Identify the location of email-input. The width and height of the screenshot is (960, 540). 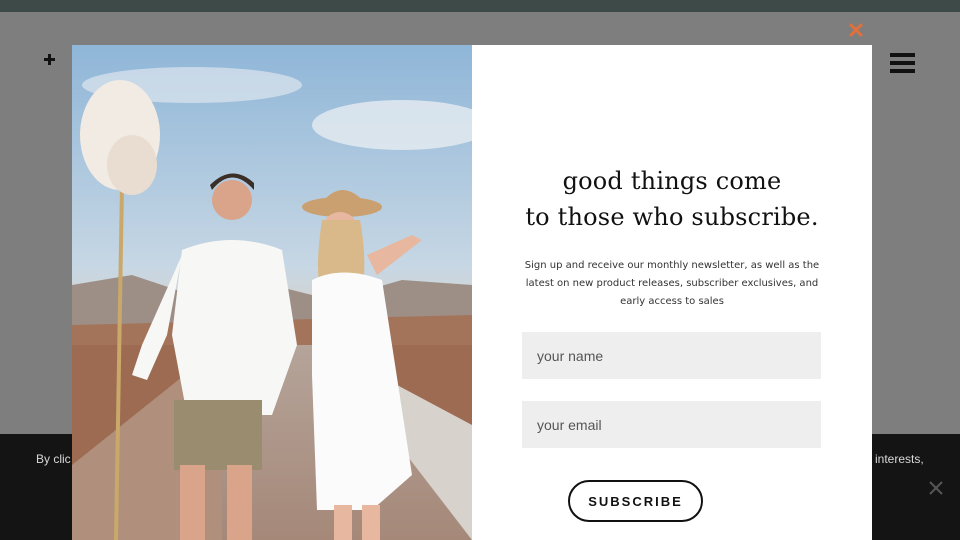
(671, 424).